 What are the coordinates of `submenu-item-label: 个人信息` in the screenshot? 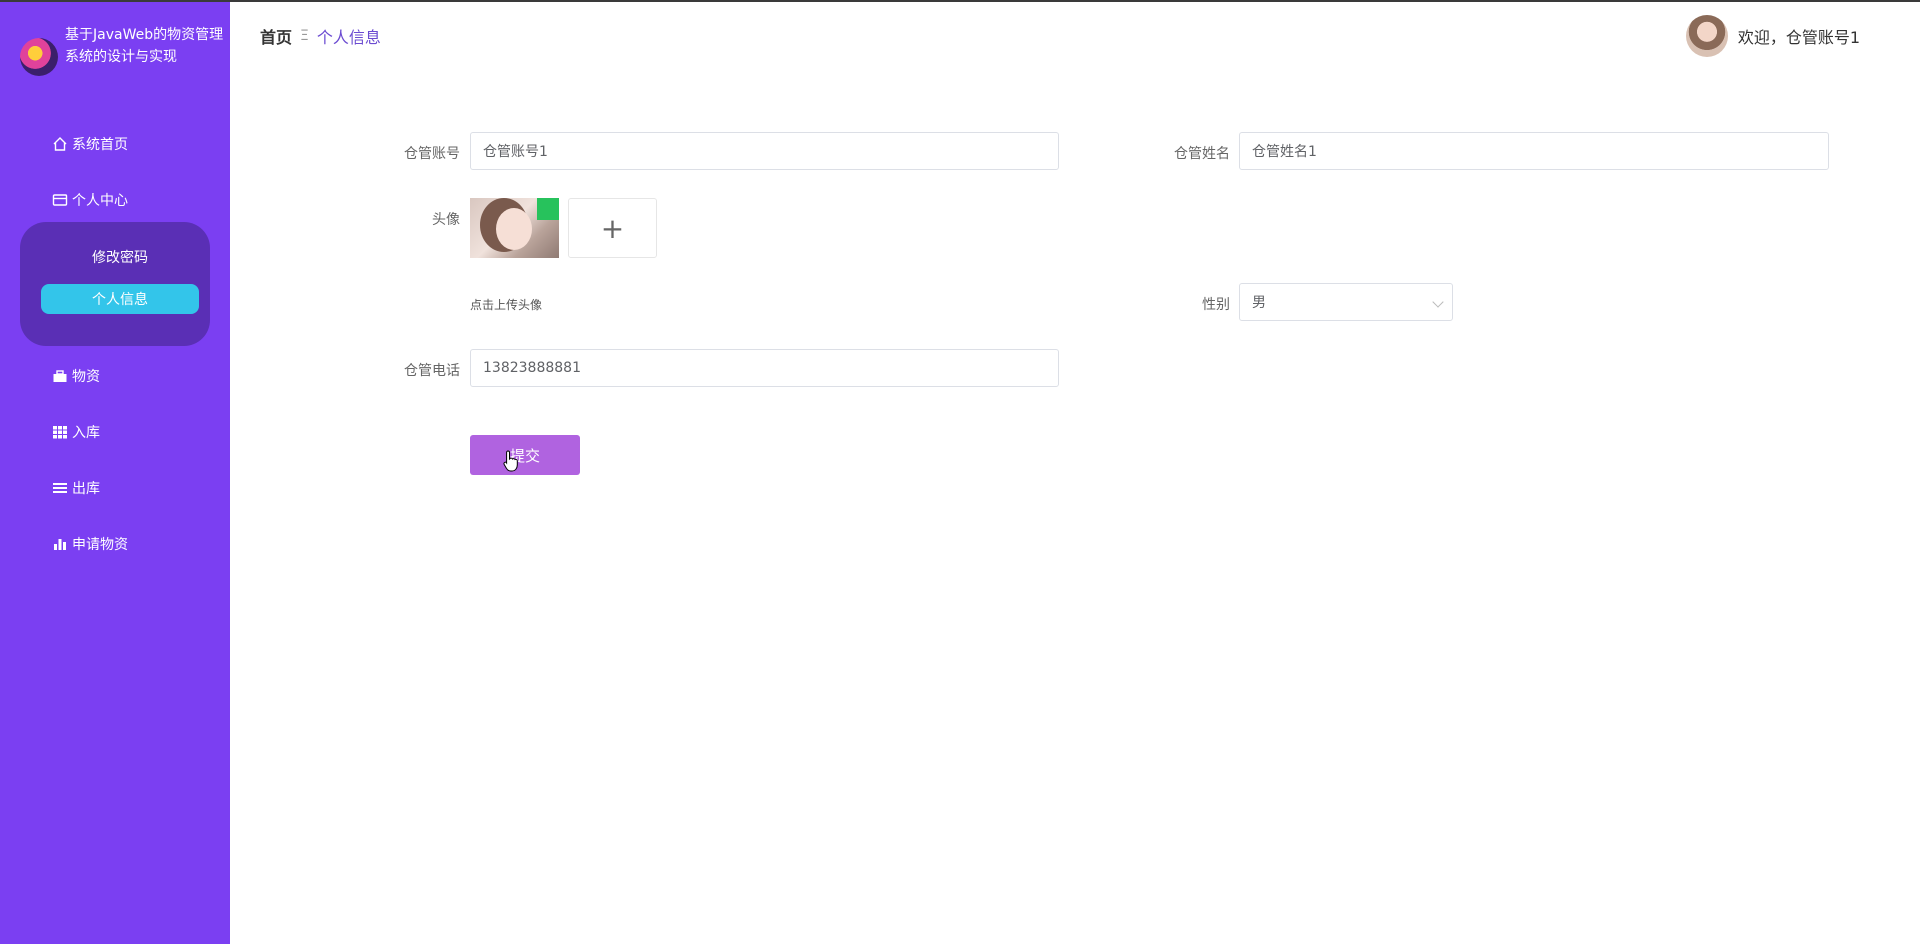 It's located at (120, 300).